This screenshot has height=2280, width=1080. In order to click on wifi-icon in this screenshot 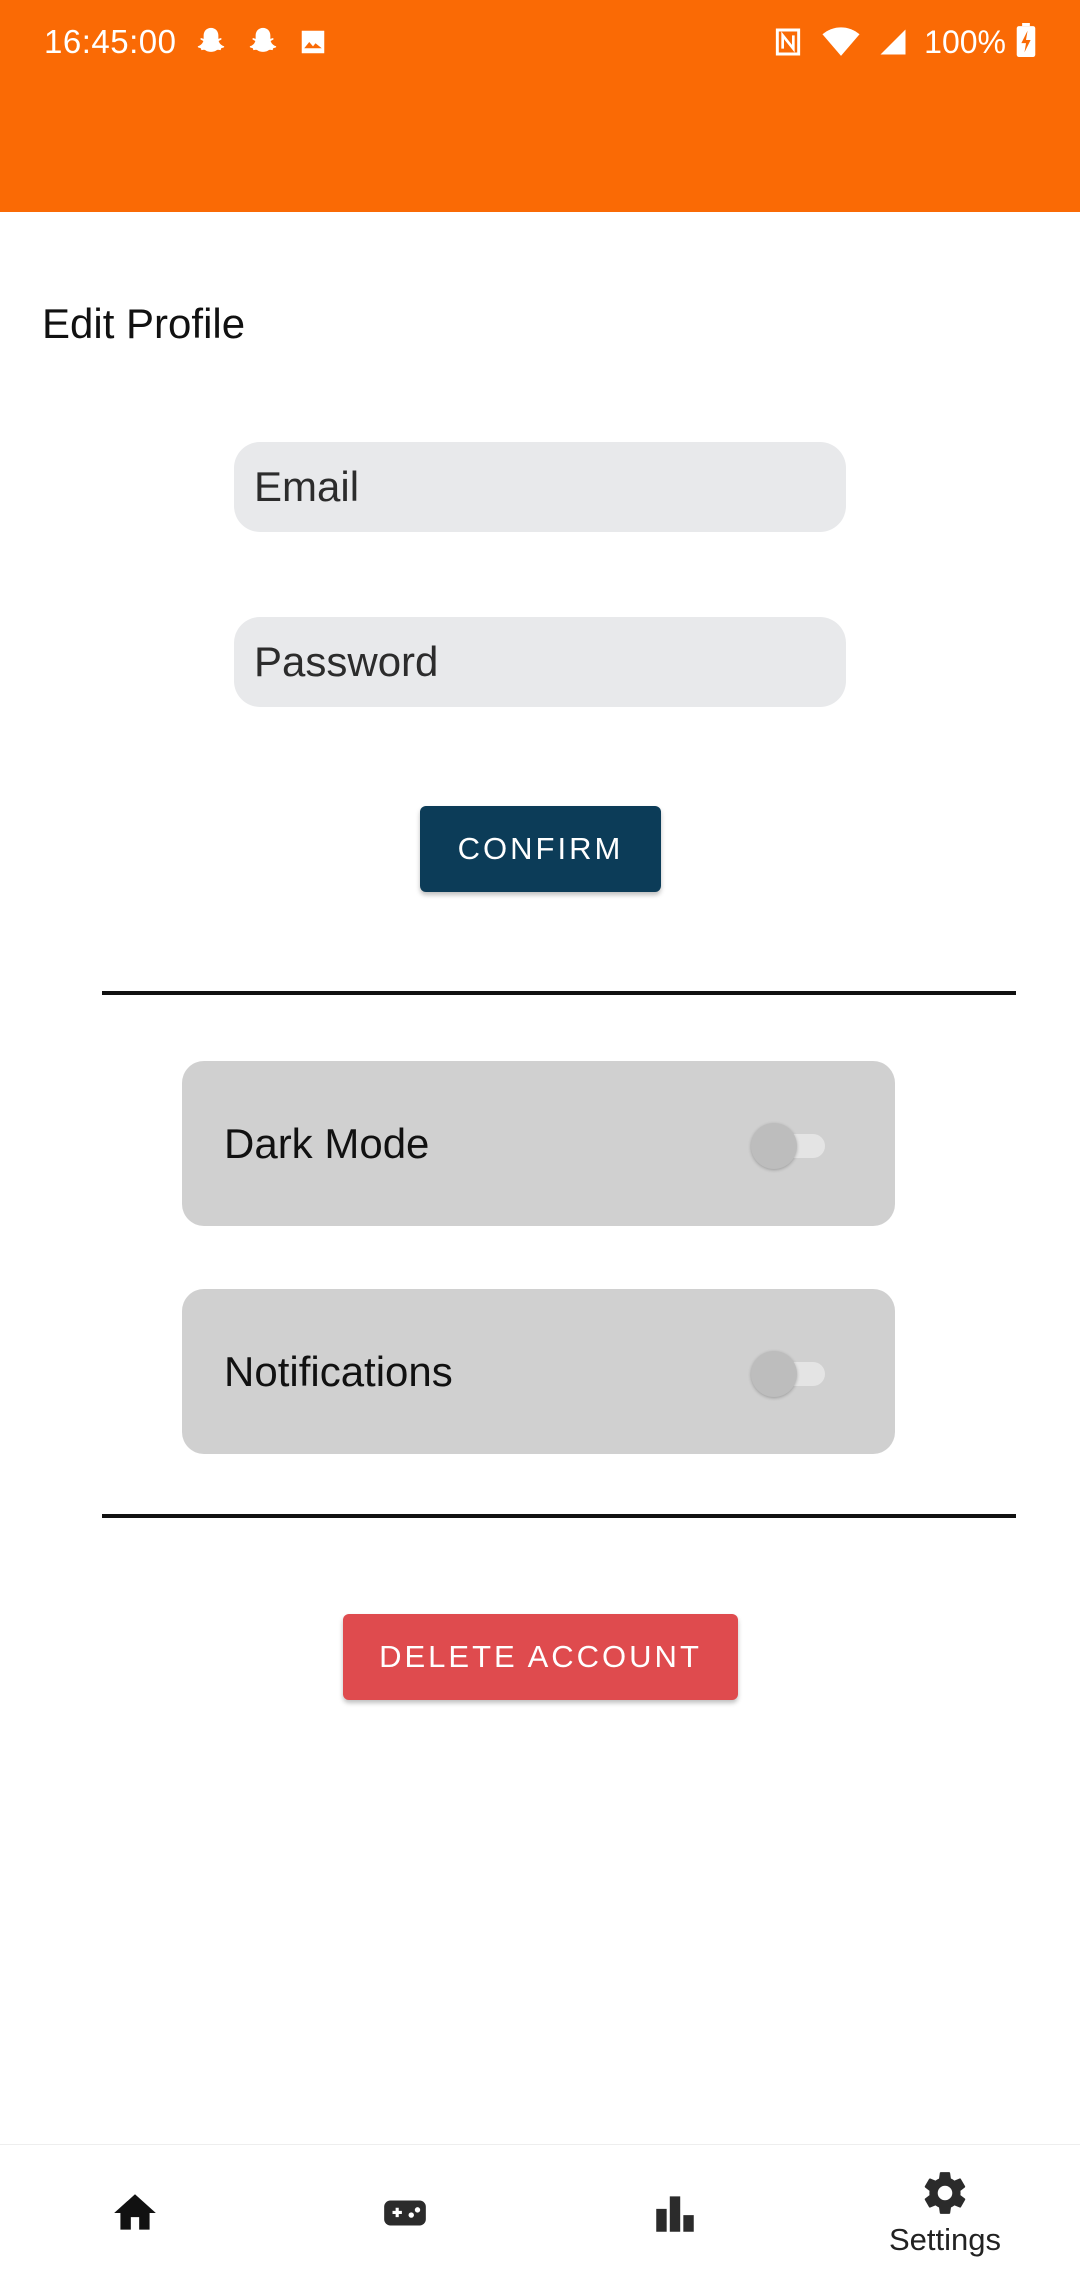, I will do `click(841, 42)`.